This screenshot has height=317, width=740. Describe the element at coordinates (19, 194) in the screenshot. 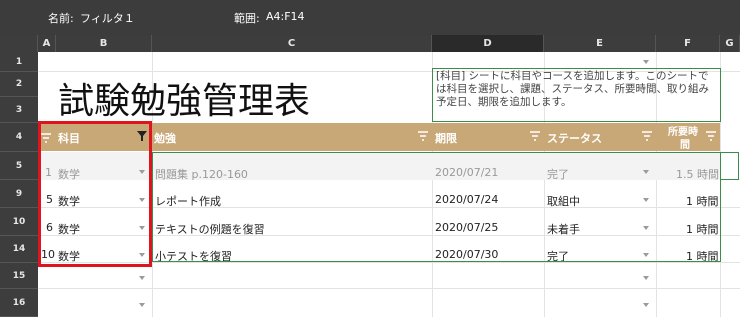

I see `row-header-9: 9` at that location.